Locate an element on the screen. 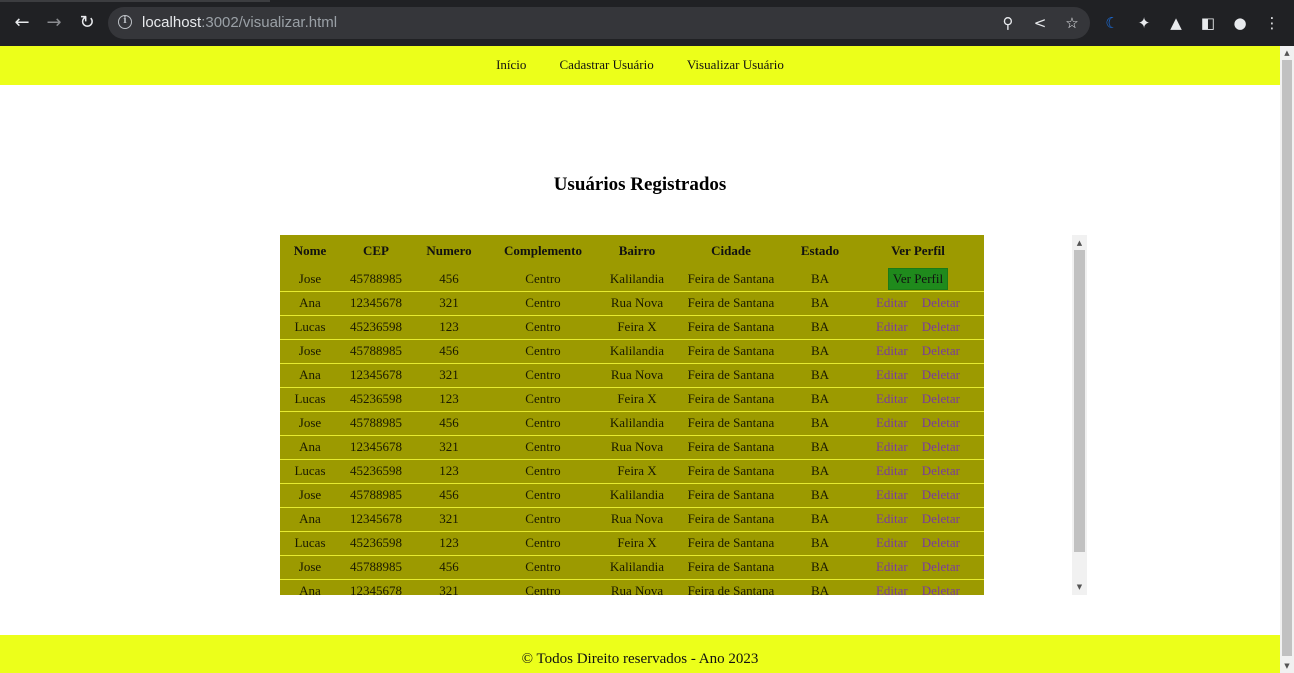 The width and height of the screenshot is (1294, 673). back-arrow-icon: ← is located at coordinates (22, 23).